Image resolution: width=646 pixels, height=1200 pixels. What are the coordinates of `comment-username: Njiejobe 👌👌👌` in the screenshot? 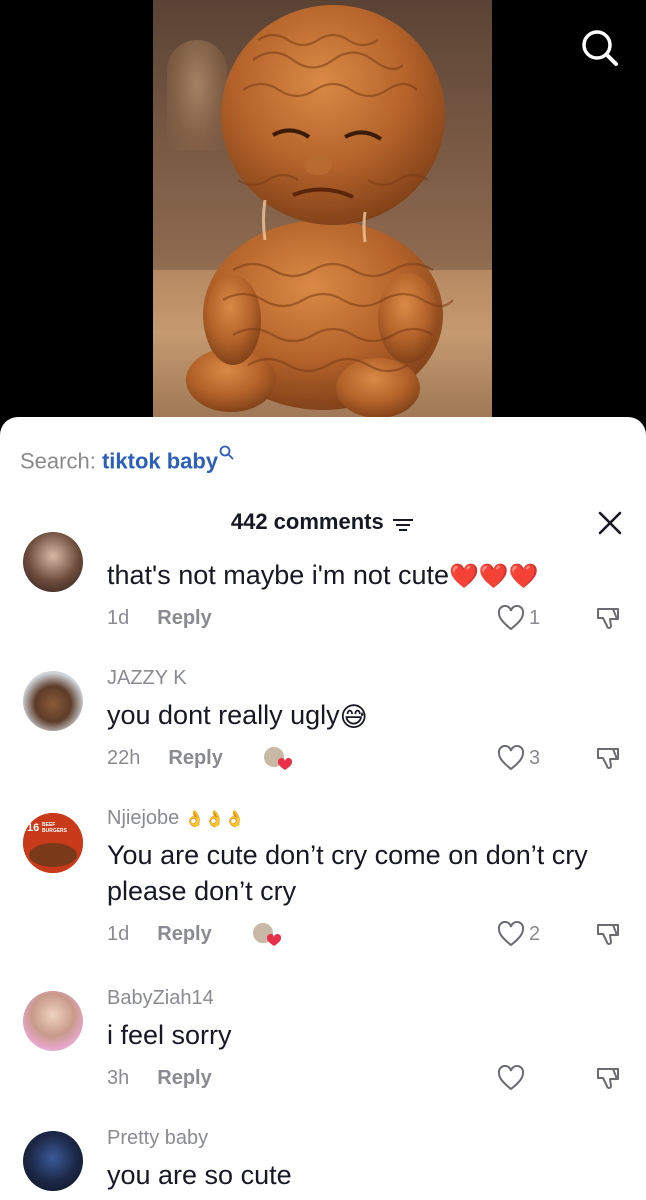 It's located at (176, 818).